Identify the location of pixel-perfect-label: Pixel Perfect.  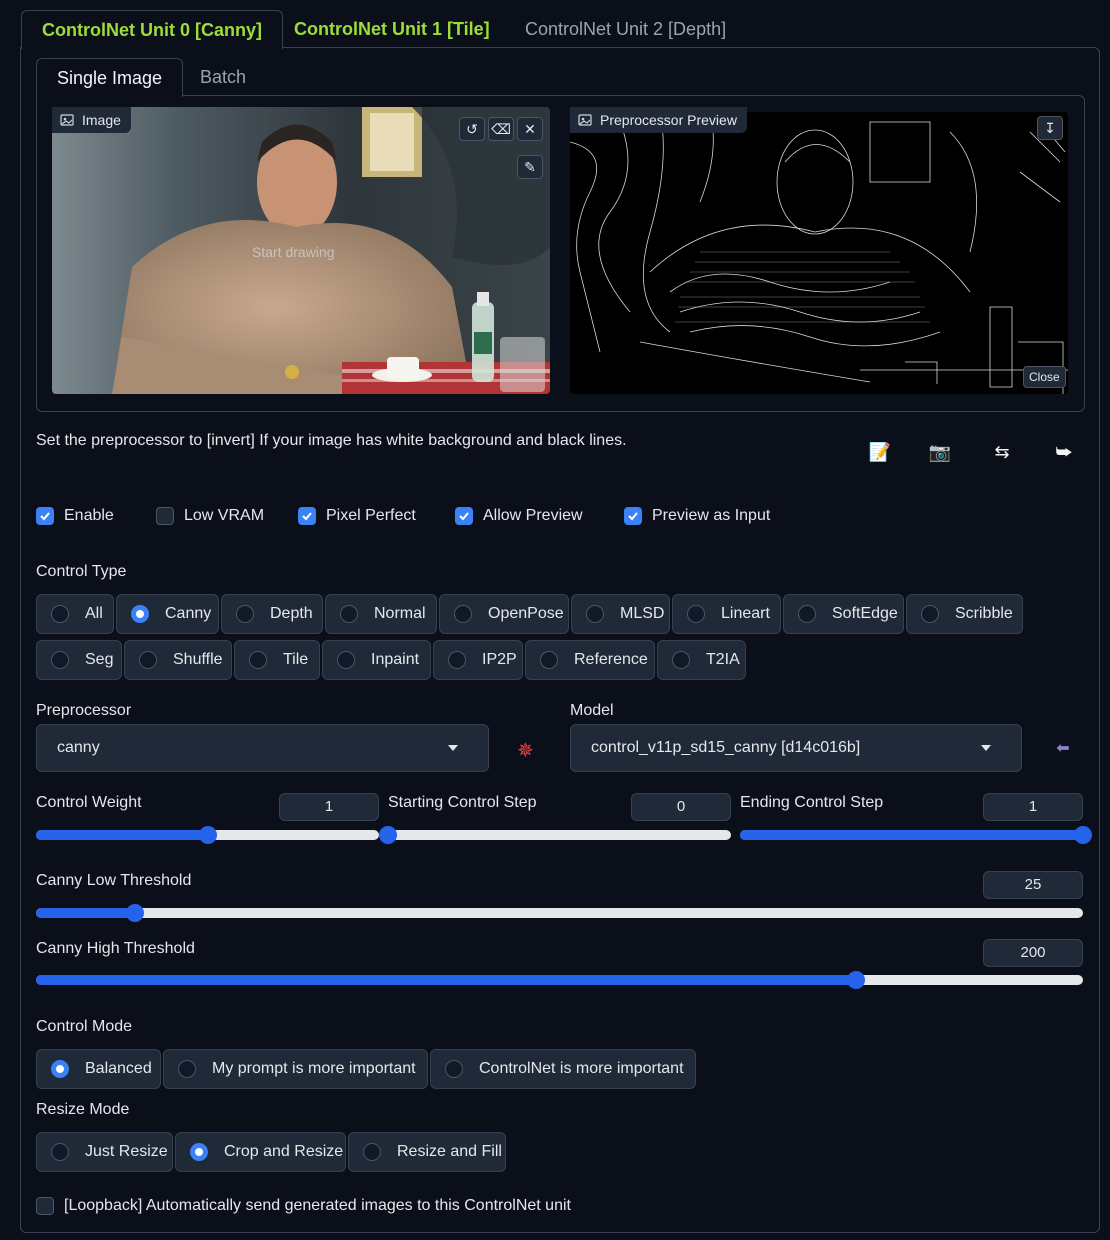
(371, 515).